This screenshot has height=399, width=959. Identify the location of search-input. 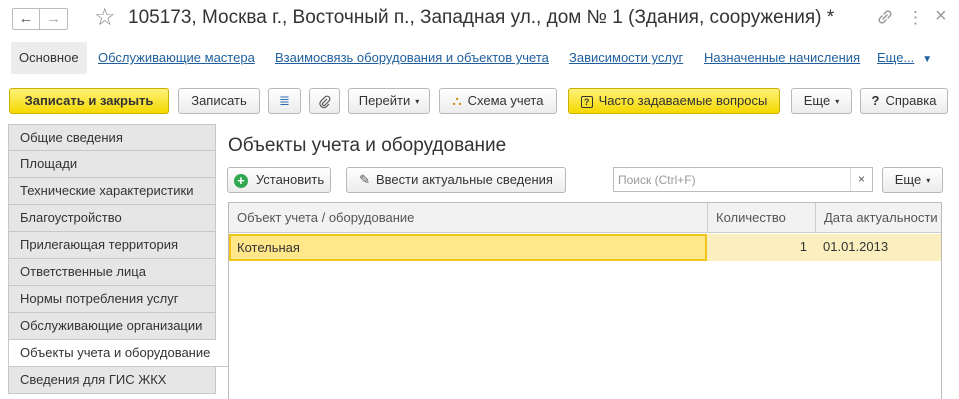
(730, 179).